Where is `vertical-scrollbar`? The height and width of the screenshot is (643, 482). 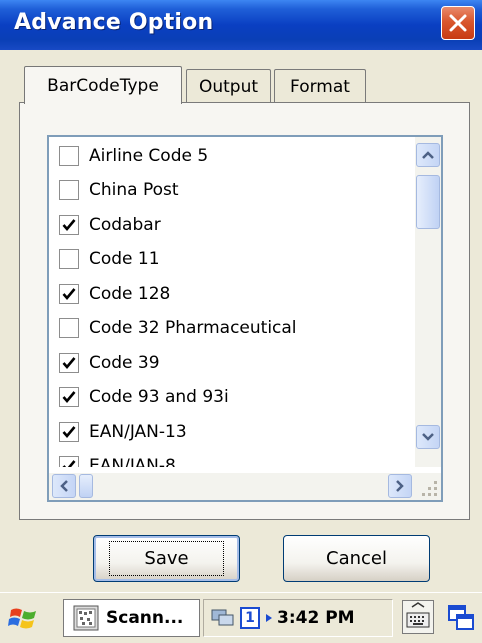 vertical-scrollbar is located at coordinates (428, 302).